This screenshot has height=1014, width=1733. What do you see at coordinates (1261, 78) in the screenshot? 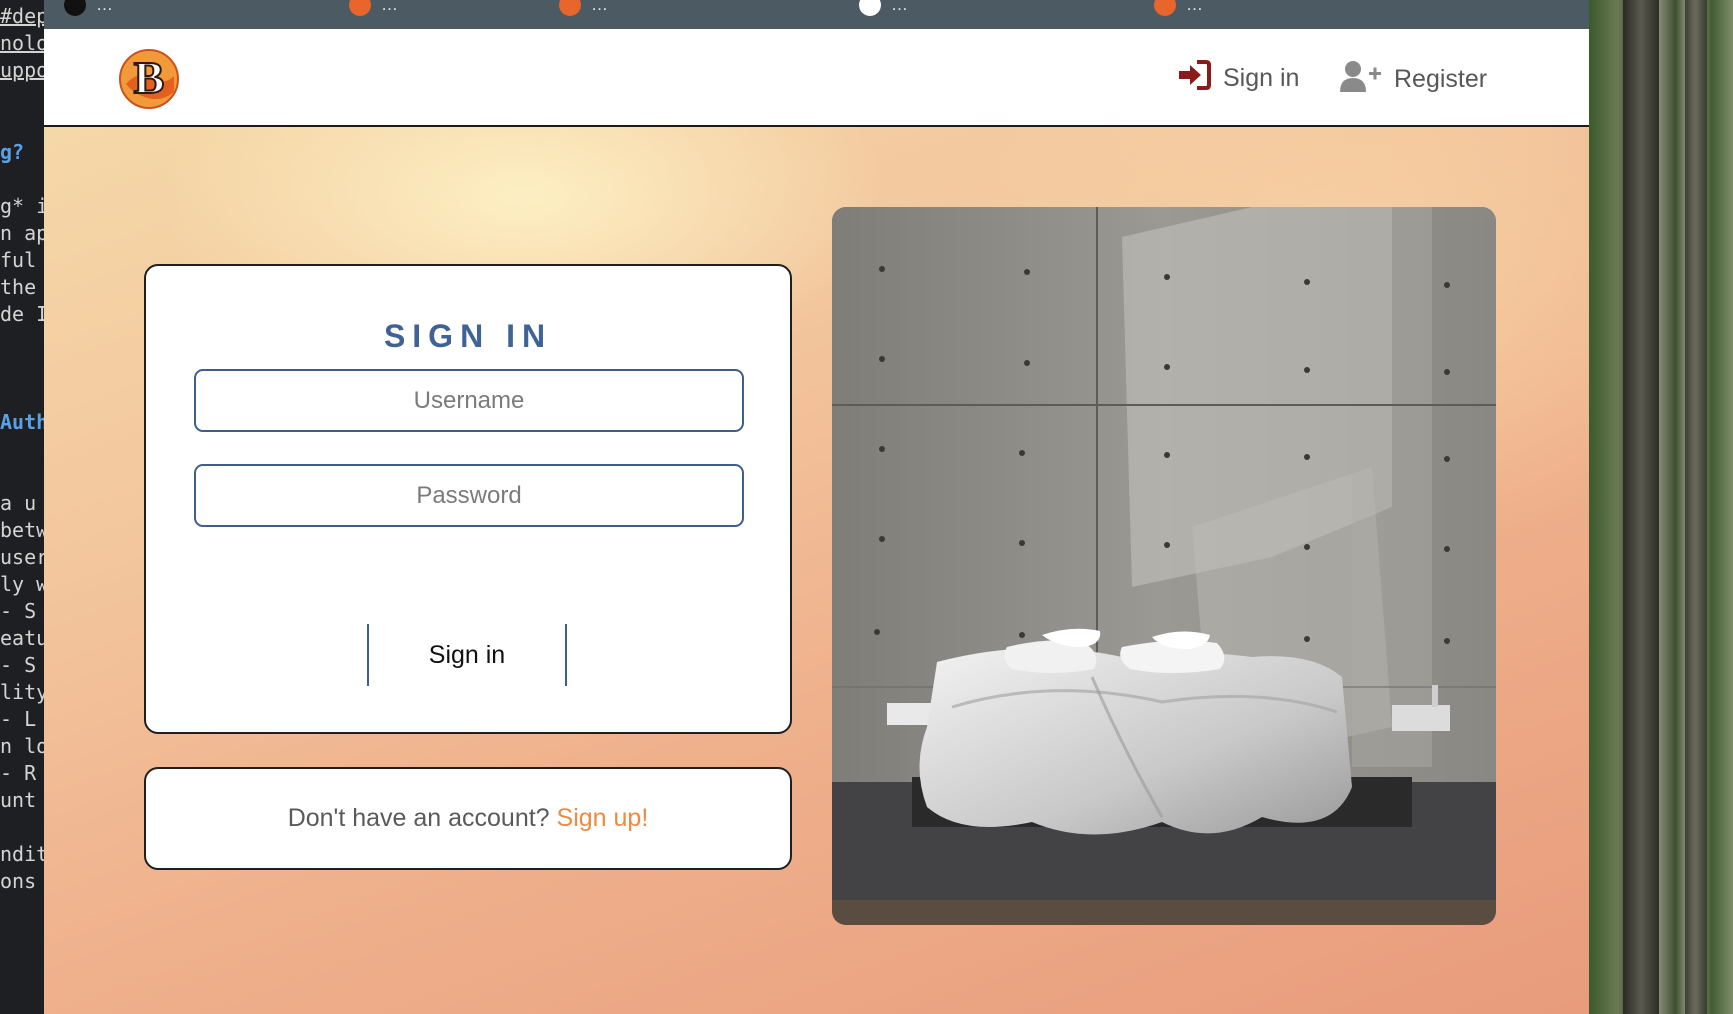
I see `nav-sign-in-label: Sign in` at bounding box center [1261, 78].